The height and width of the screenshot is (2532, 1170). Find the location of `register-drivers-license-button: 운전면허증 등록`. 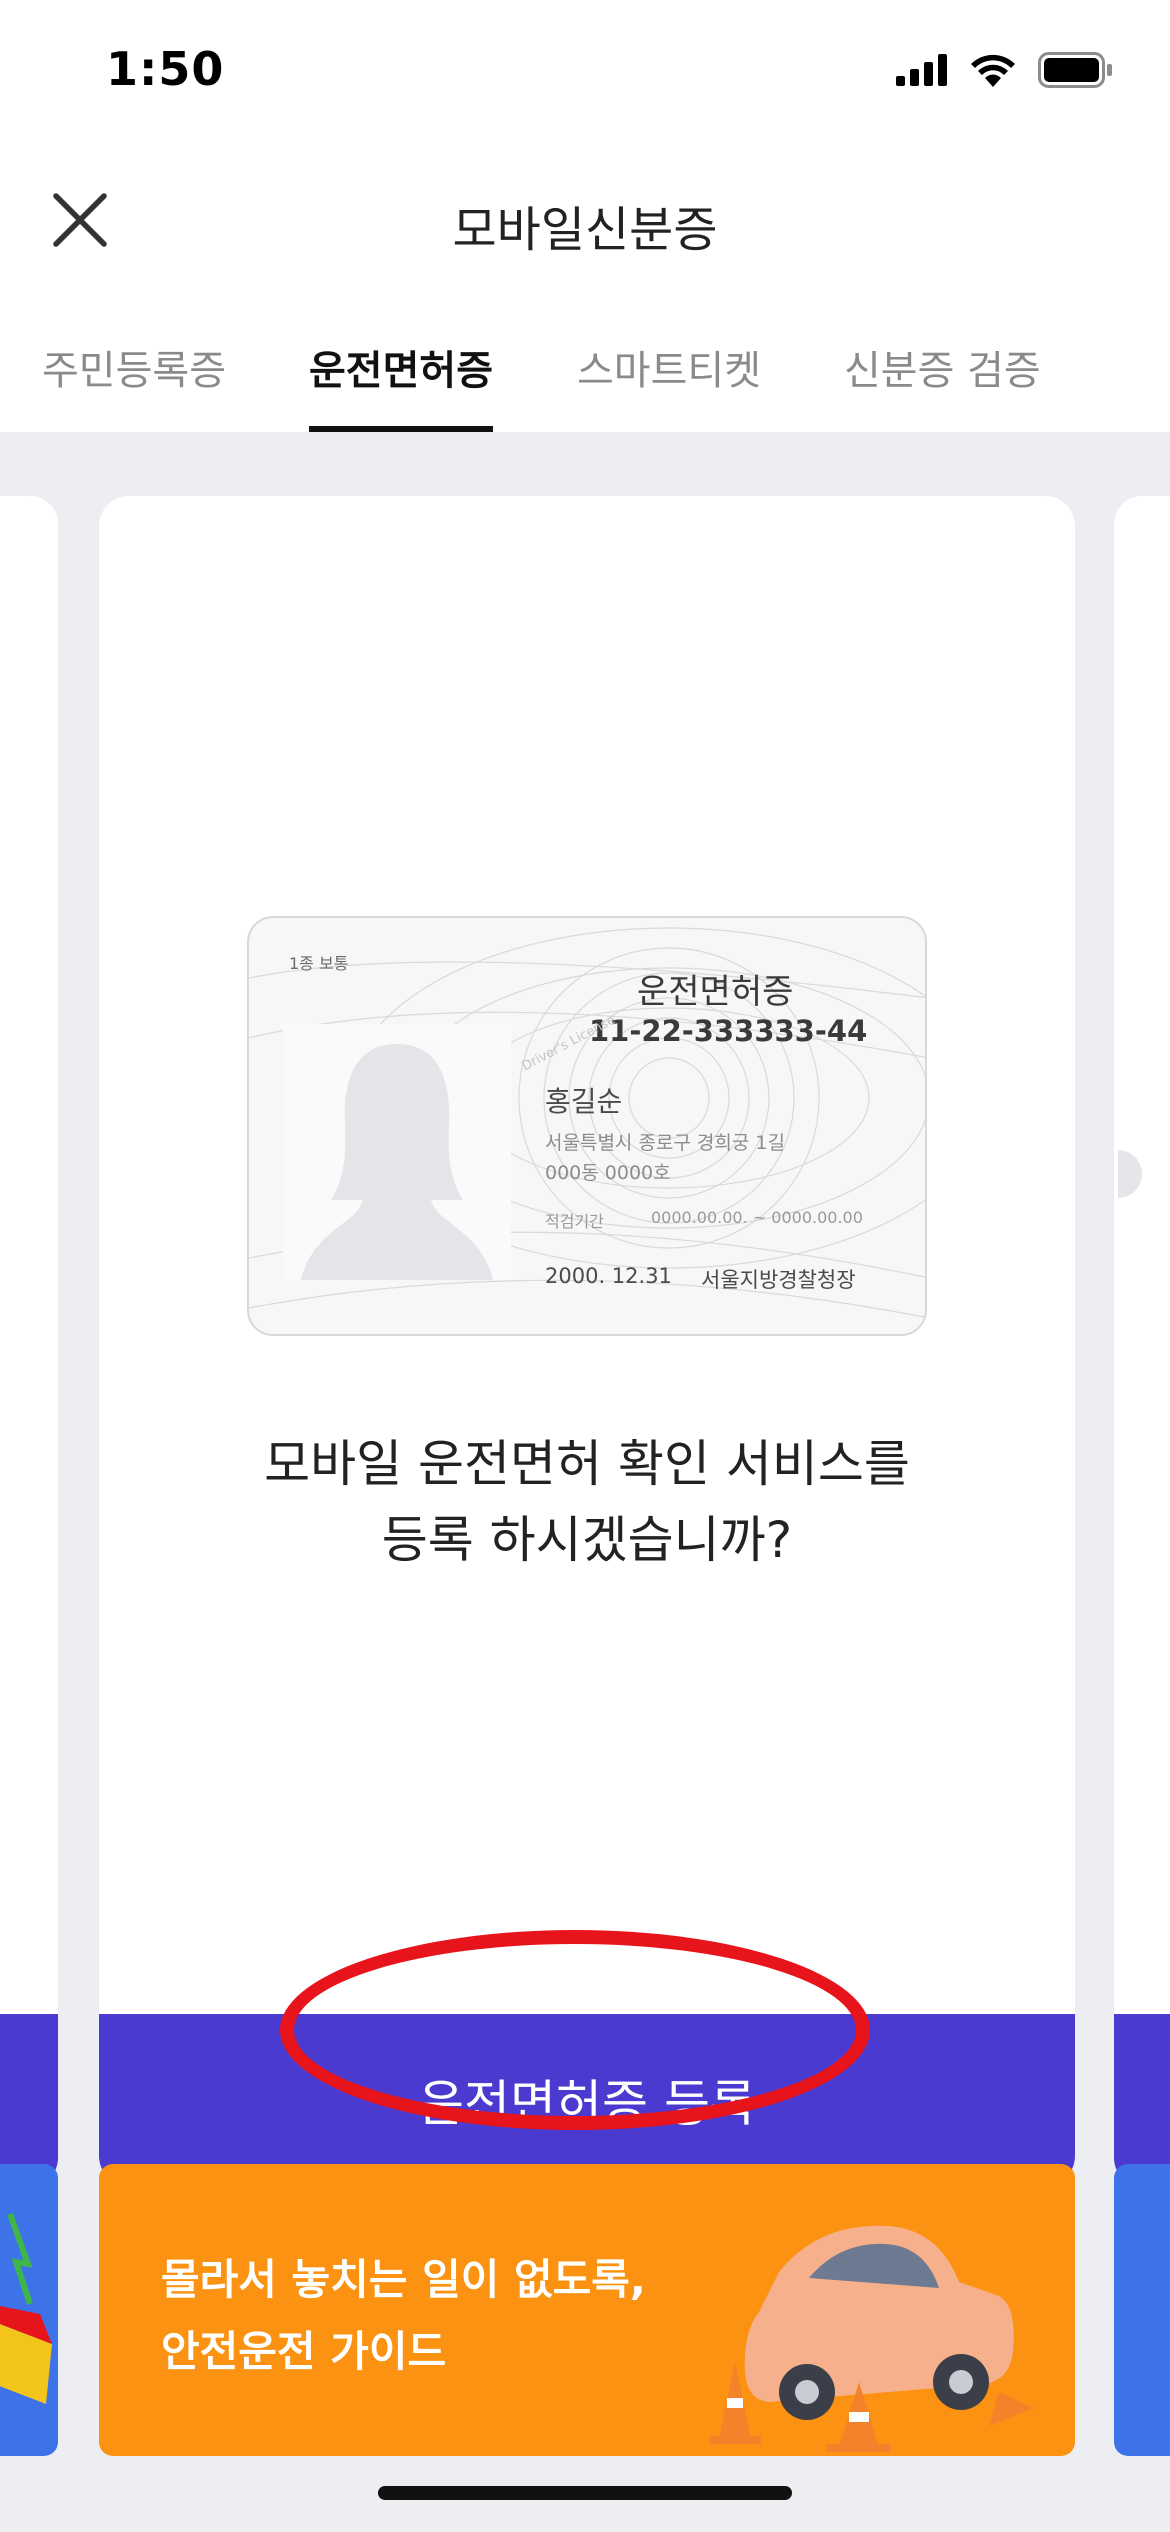

register-drivers-license-button: 운전면허증 등록 is located at coordinates (587, 2100).